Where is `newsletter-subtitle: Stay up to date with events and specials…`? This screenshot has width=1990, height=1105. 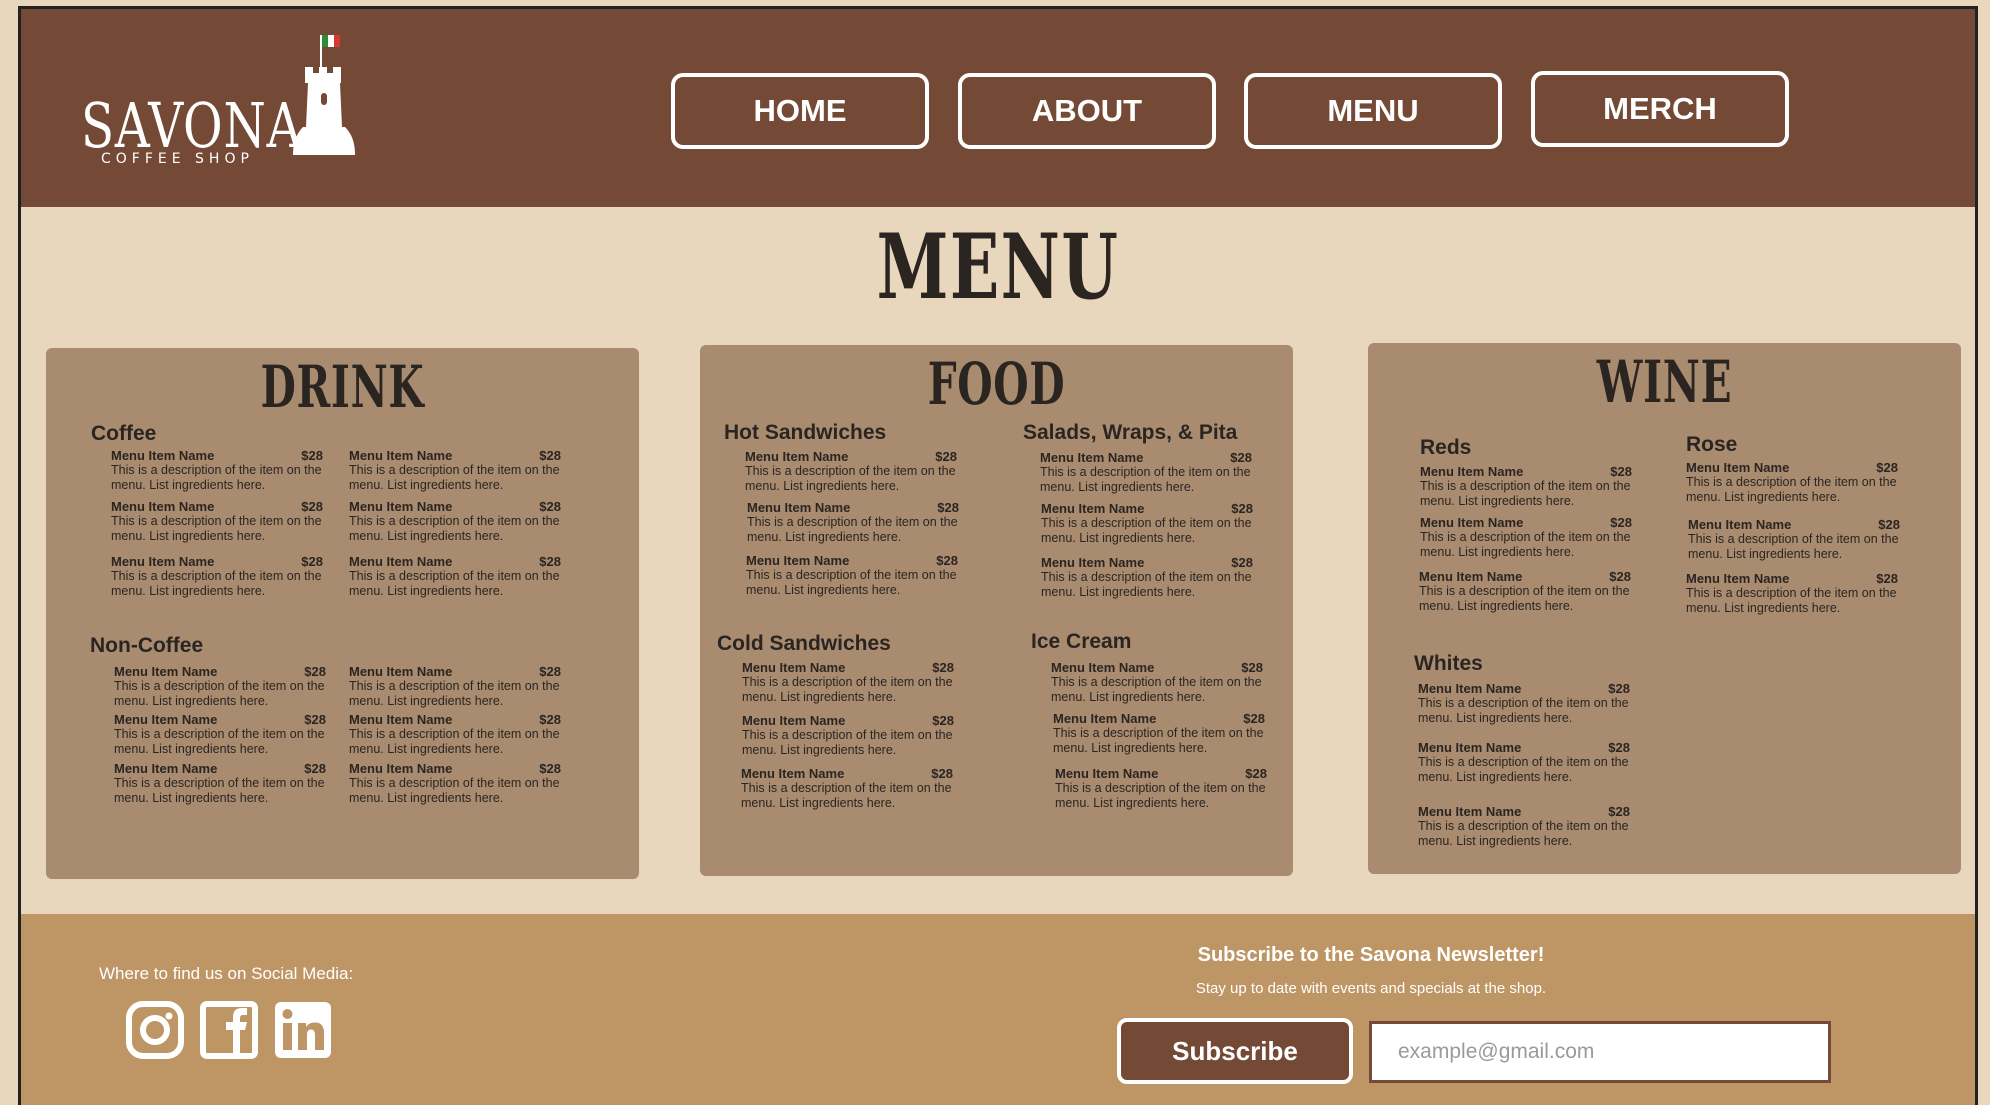
newsletter-subtitle: Stay up to date with events and specials… is located at coordinates (1371, 988).